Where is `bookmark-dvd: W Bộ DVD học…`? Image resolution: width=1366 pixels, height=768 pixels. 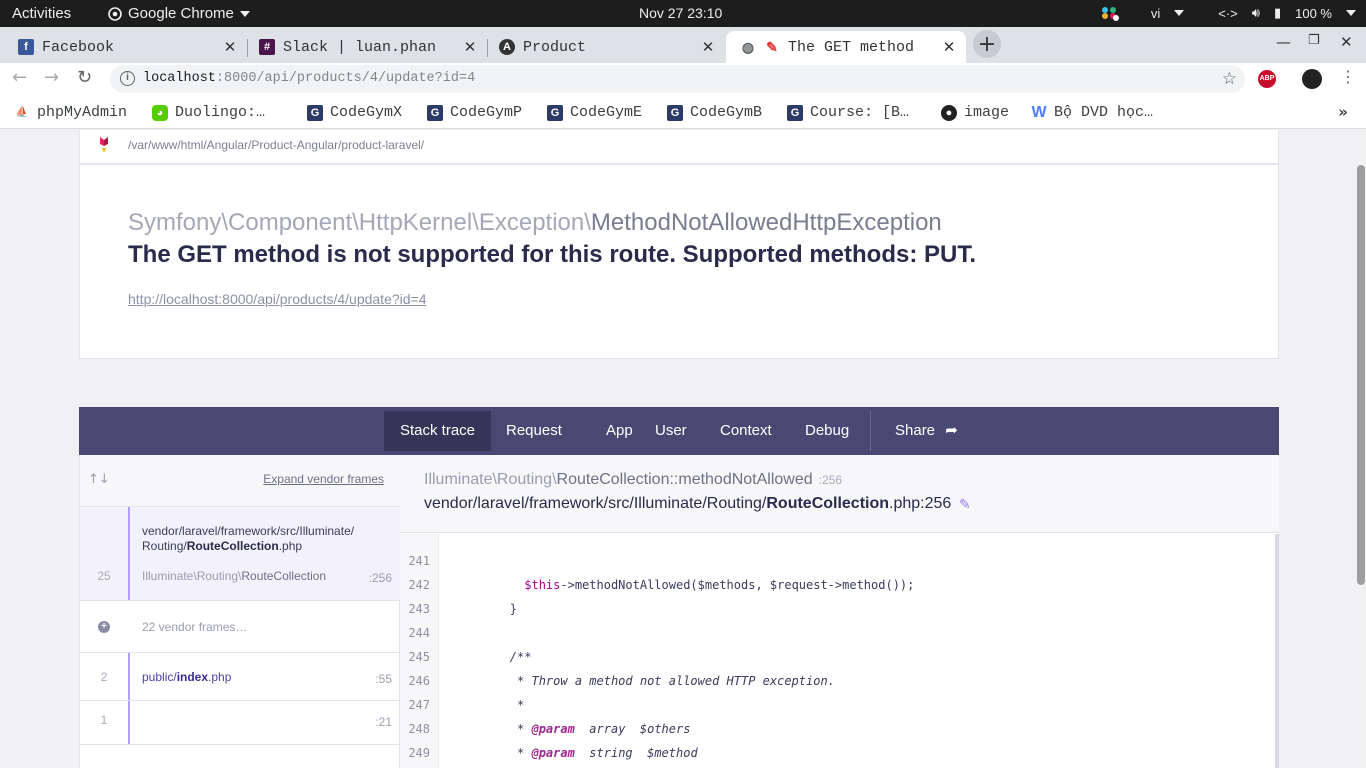
bookmark-dvd: W Bộ DVD học… is located at coordinates (1092, 112).